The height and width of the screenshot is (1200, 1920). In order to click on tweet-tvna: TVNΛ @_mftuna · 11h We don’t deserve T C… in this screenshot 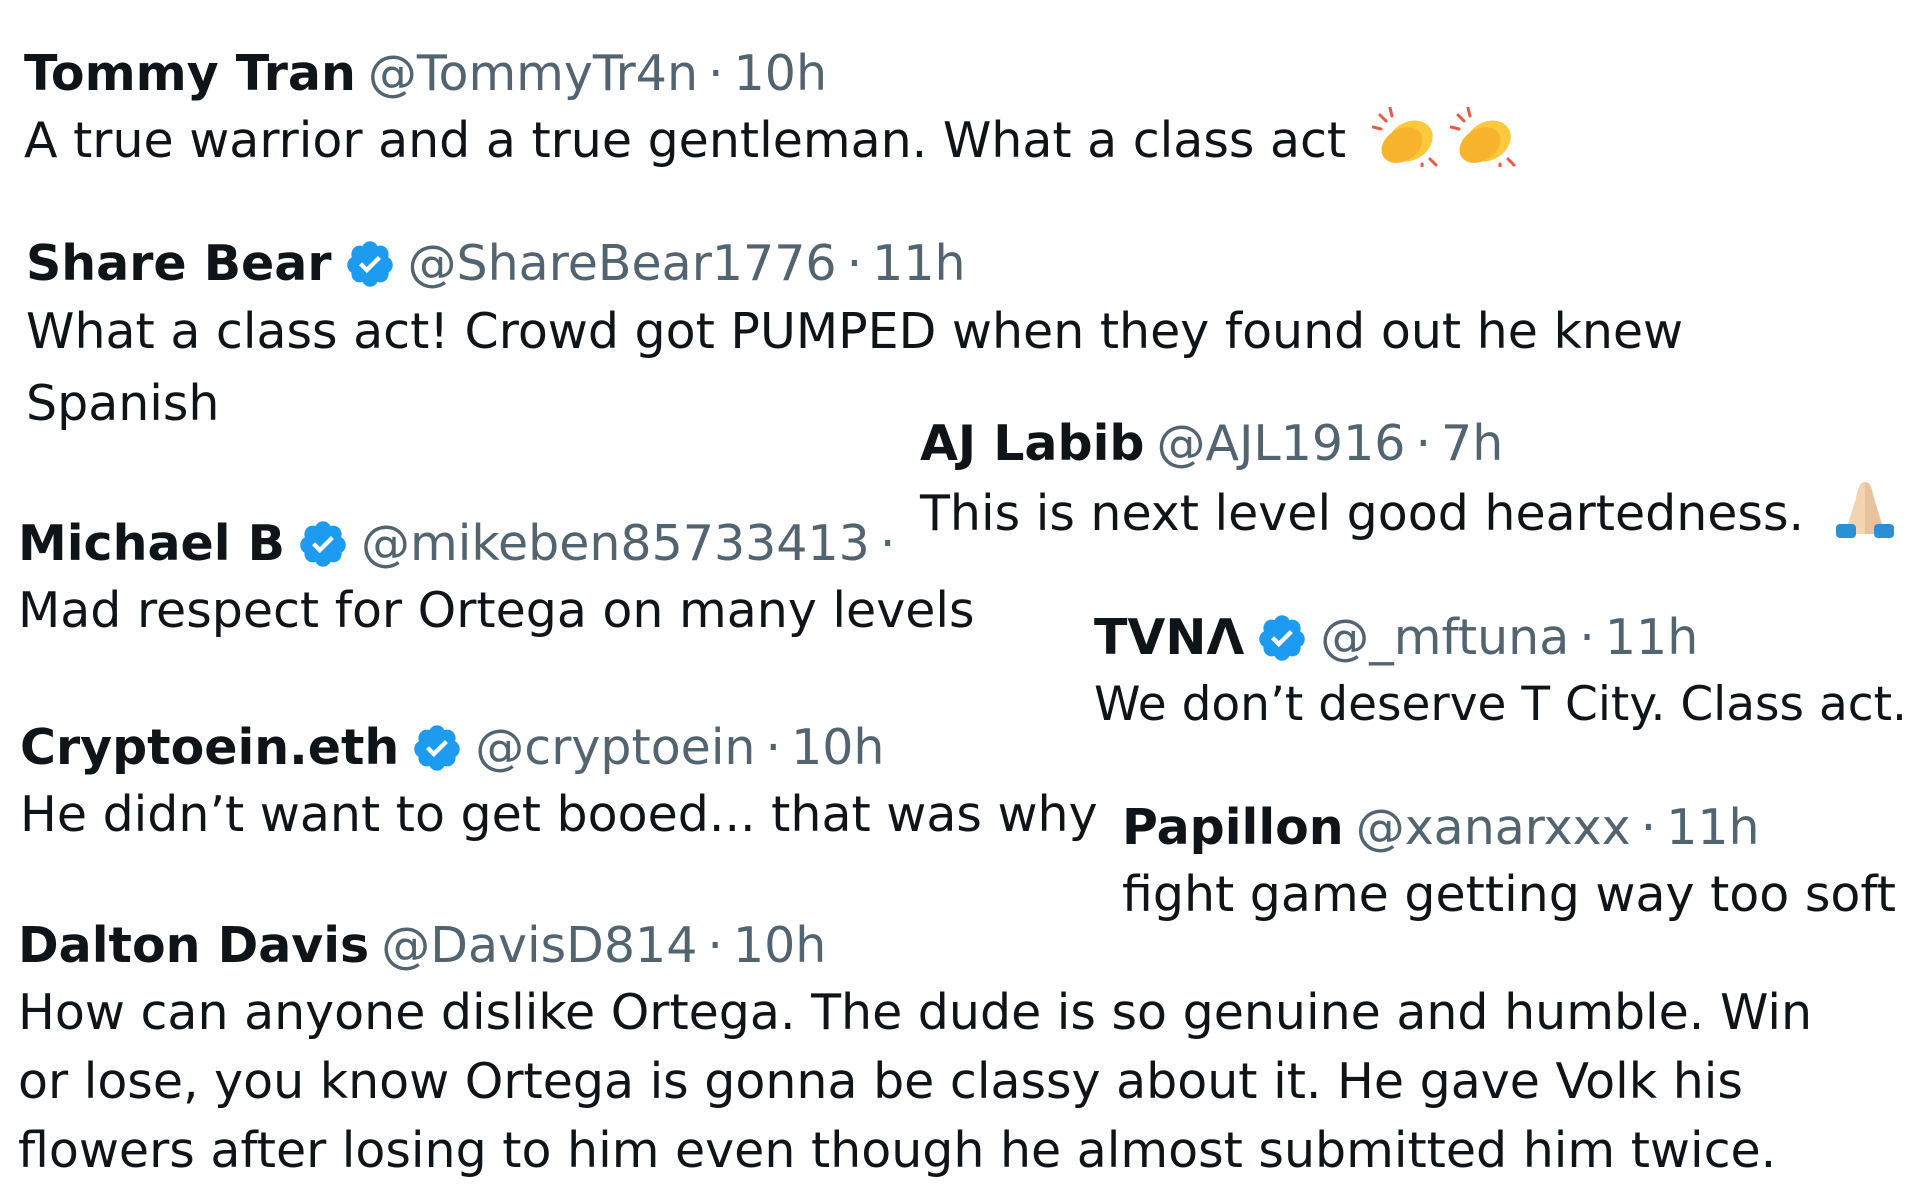, I will do `click(1500, 673)`.